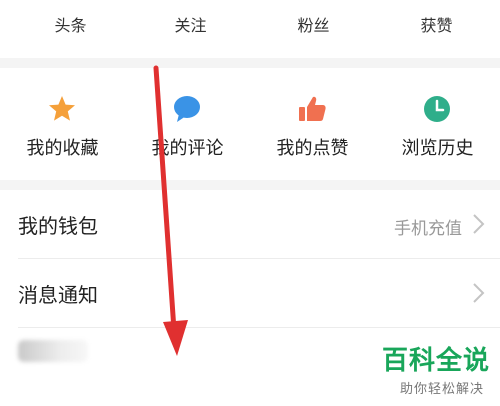 This screenshot has height=406, width=500. Describe the element at coordinates (53, 351) in the screenshot. I see `blurred-label` at that location.